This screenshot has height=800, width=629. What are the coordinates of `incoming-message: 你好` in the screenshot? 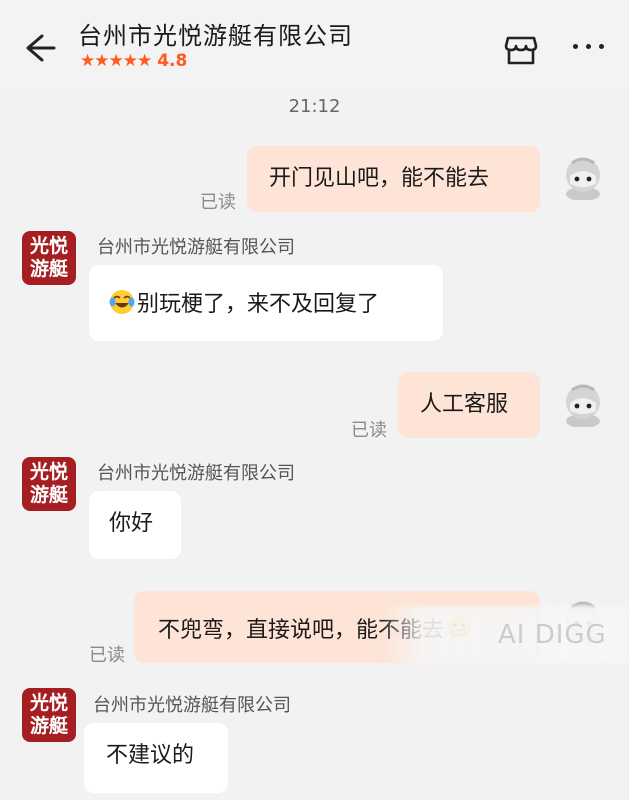 It's located at (135, 525).